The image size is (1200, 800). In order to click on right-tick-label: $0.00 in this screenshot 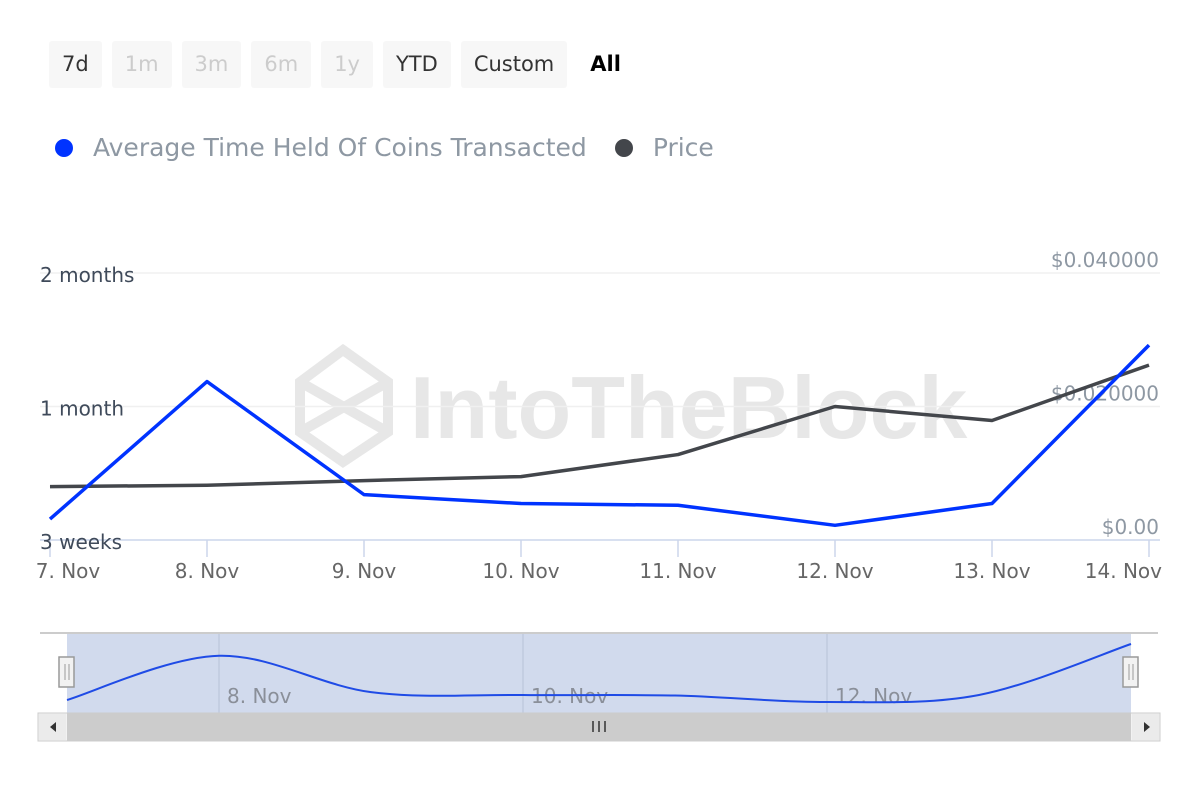, I will do `click(1130, 527)`.